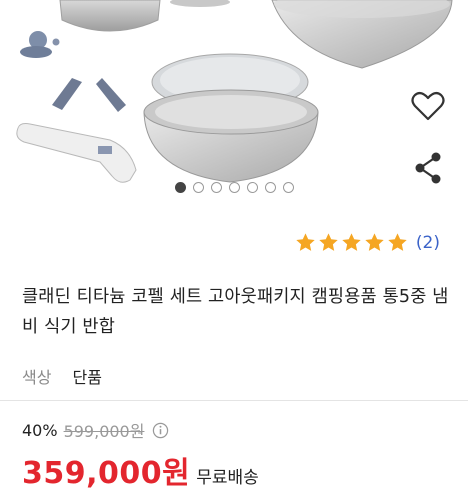 The width and height of the screenshot is (468, 492). Describe the element at coordinates (40, 430) in the screenshot. I see `discount-rate: 40%` at that location.